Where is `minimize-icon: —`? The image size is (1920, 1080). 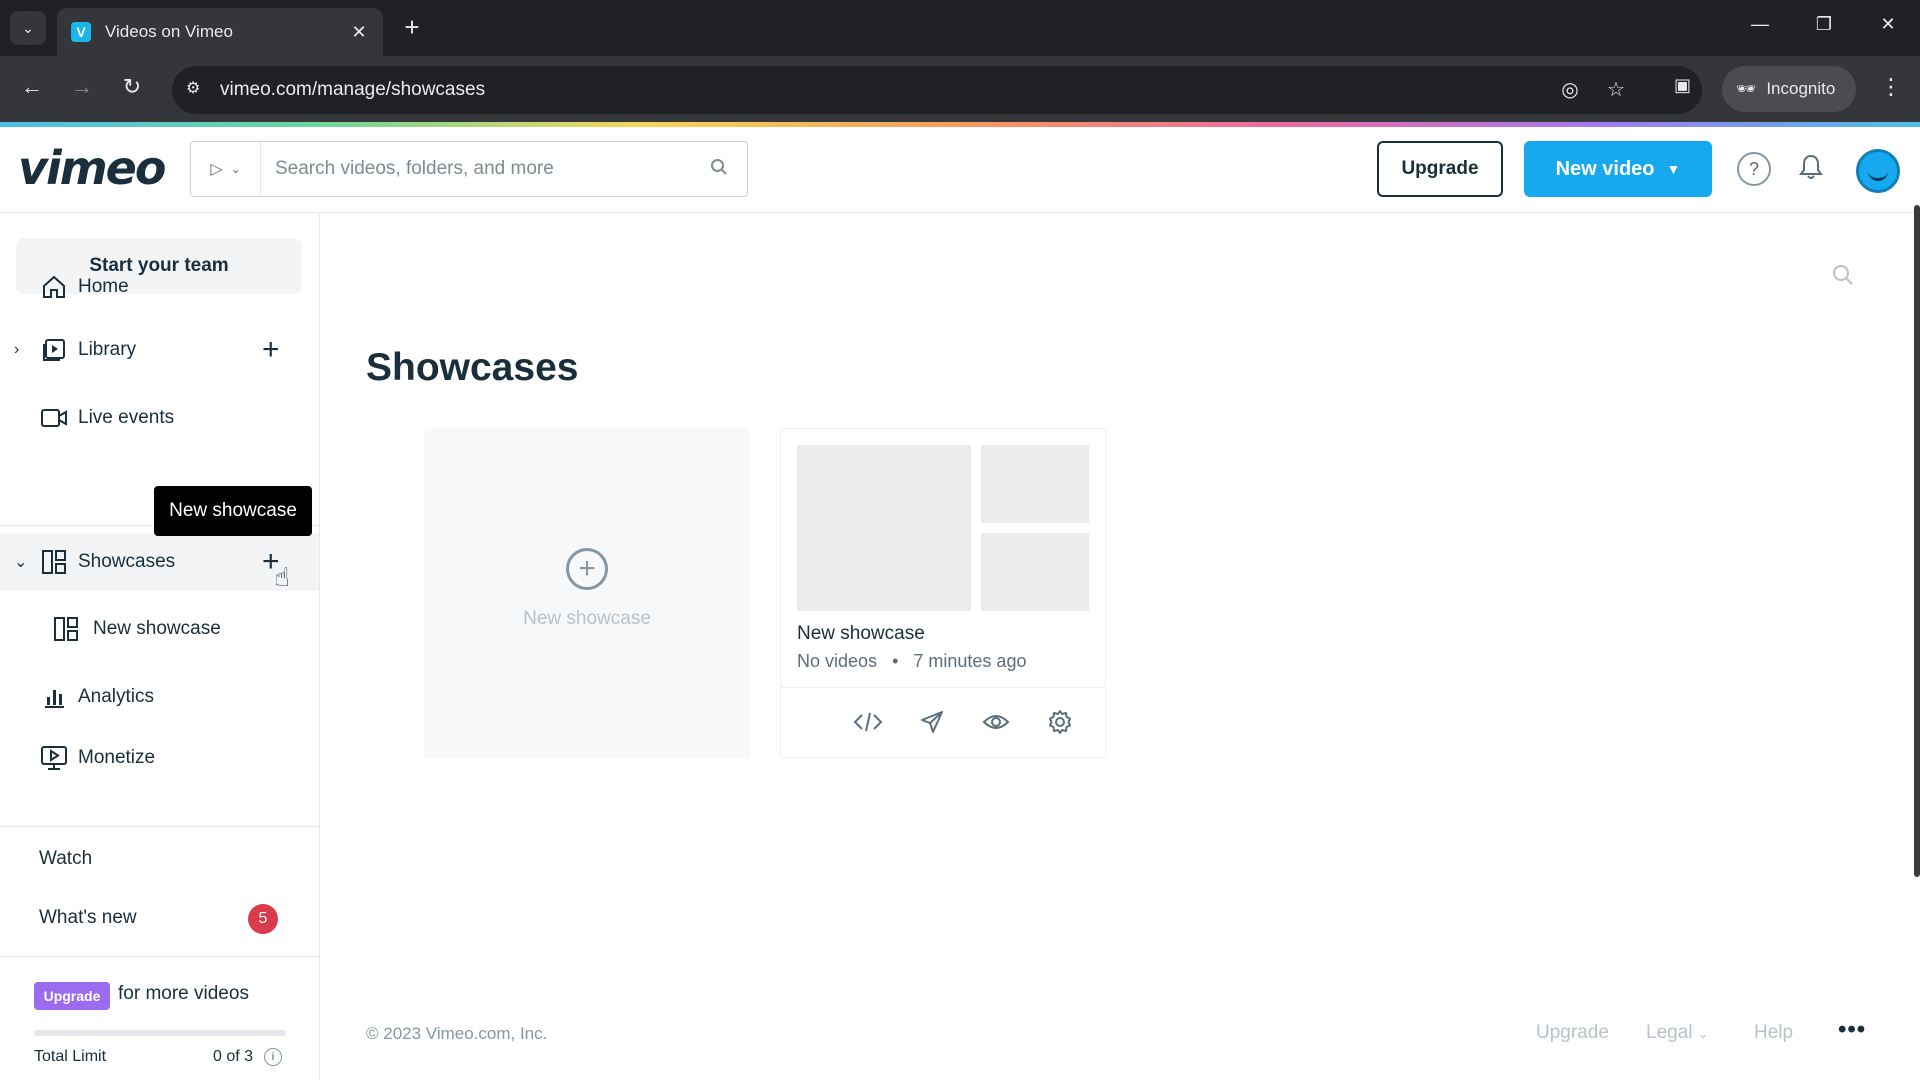 minimize-icon: — is located at coordinates (1760, 24).